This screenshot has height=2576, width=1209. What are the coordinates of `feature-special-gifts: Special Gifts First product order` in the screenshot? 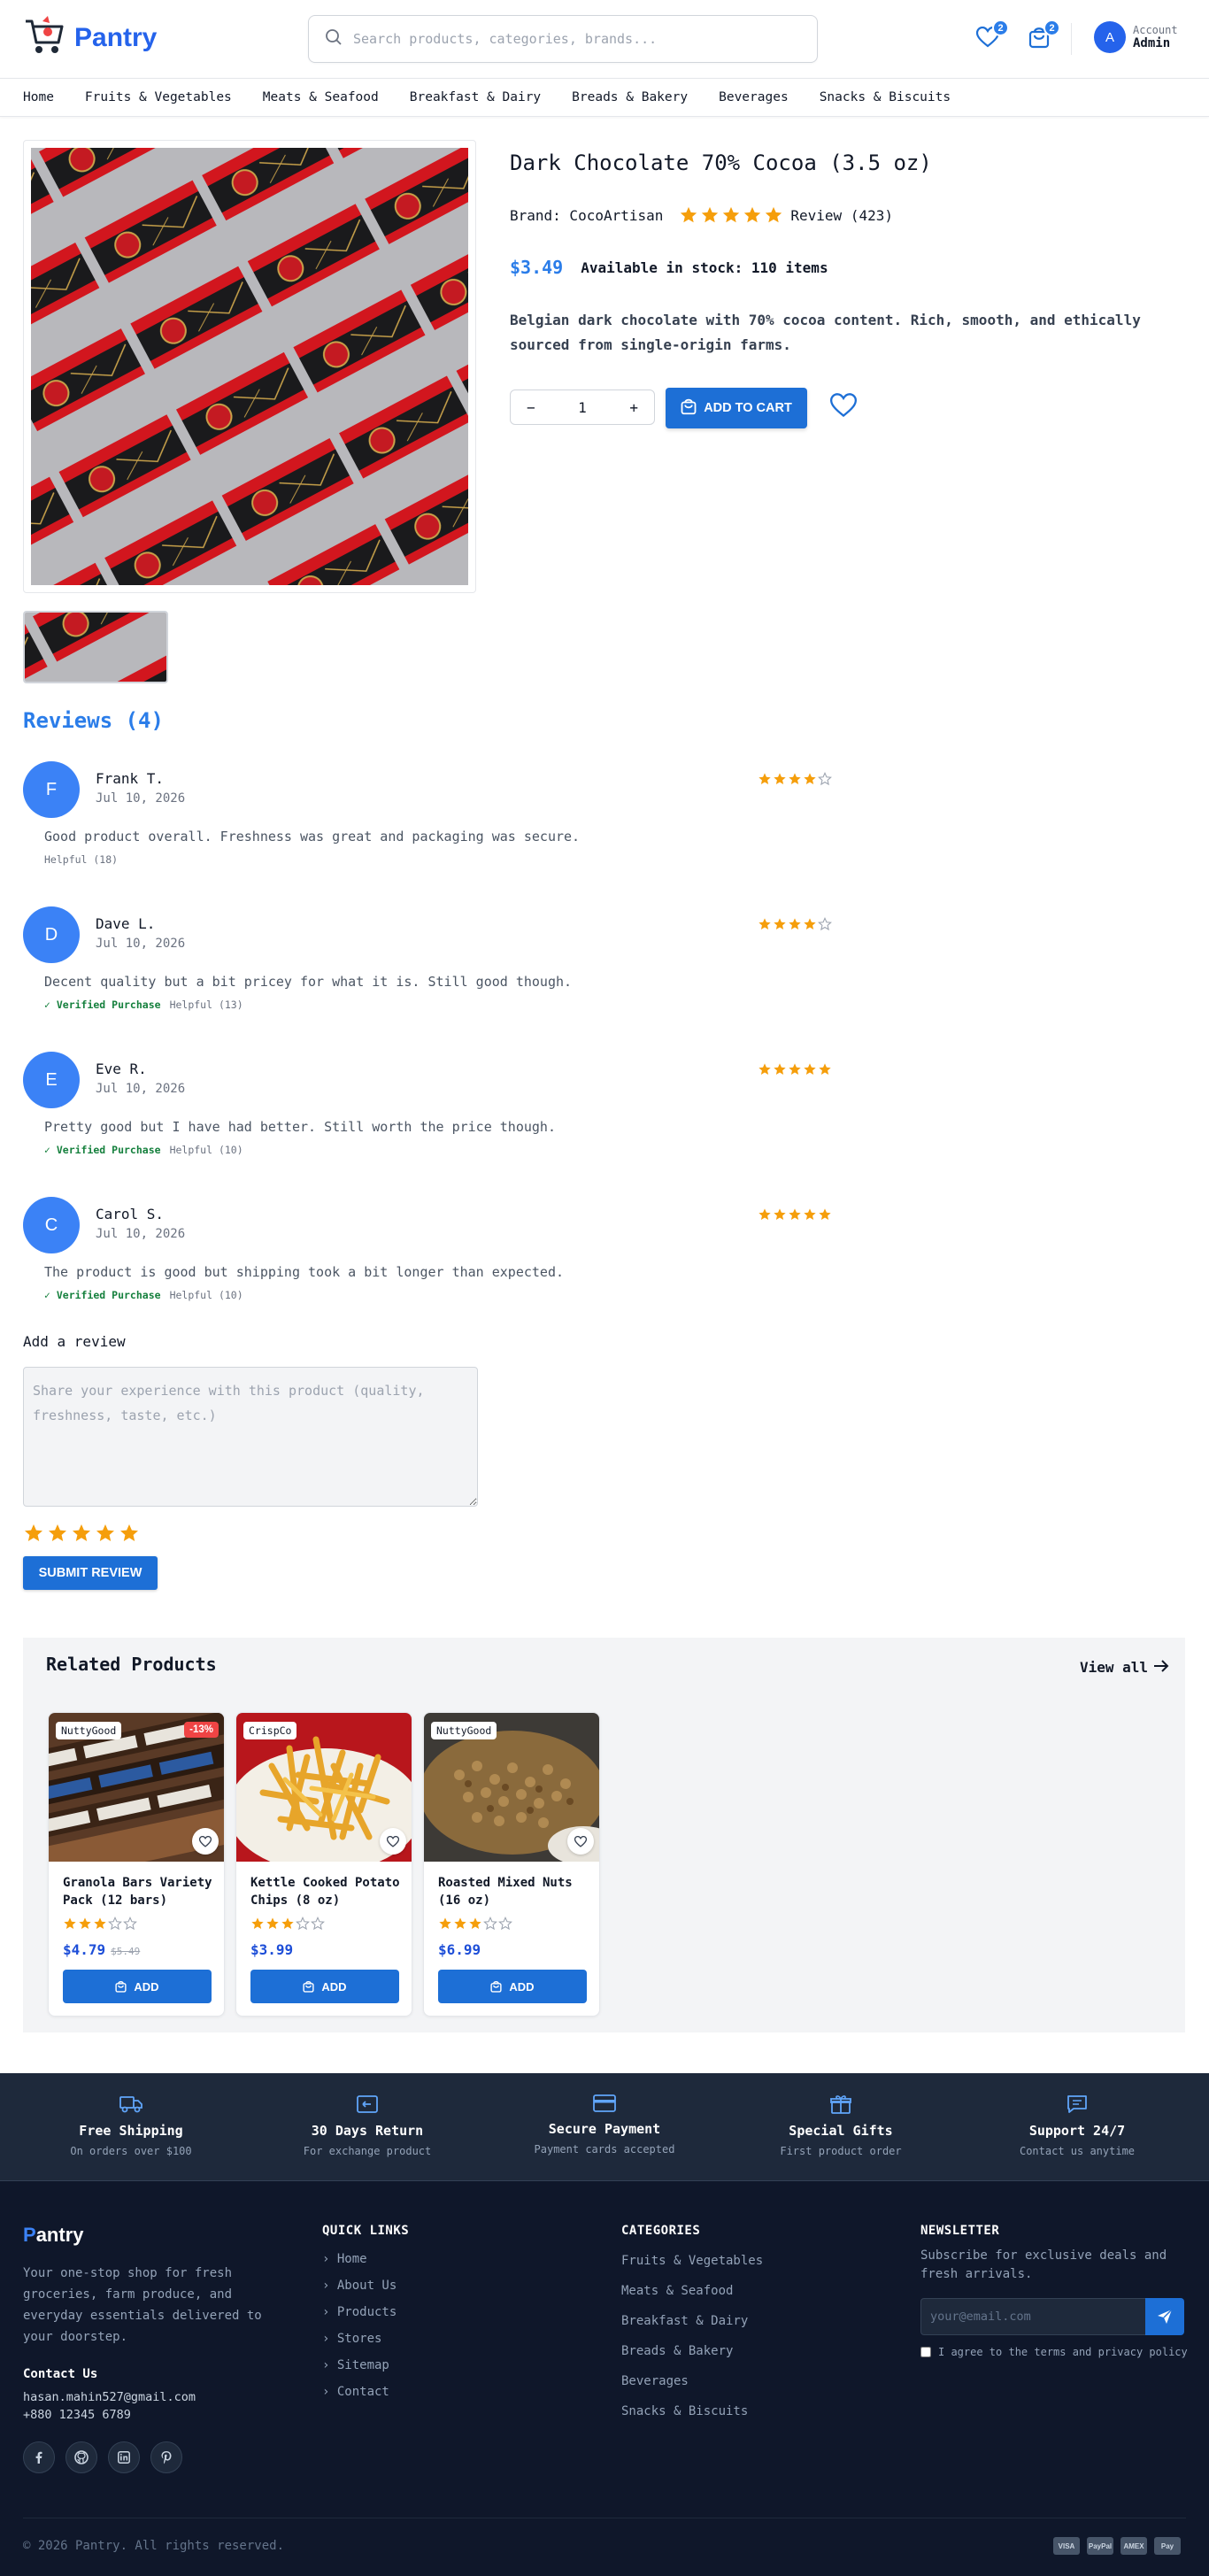 It's located at (840, 2125).